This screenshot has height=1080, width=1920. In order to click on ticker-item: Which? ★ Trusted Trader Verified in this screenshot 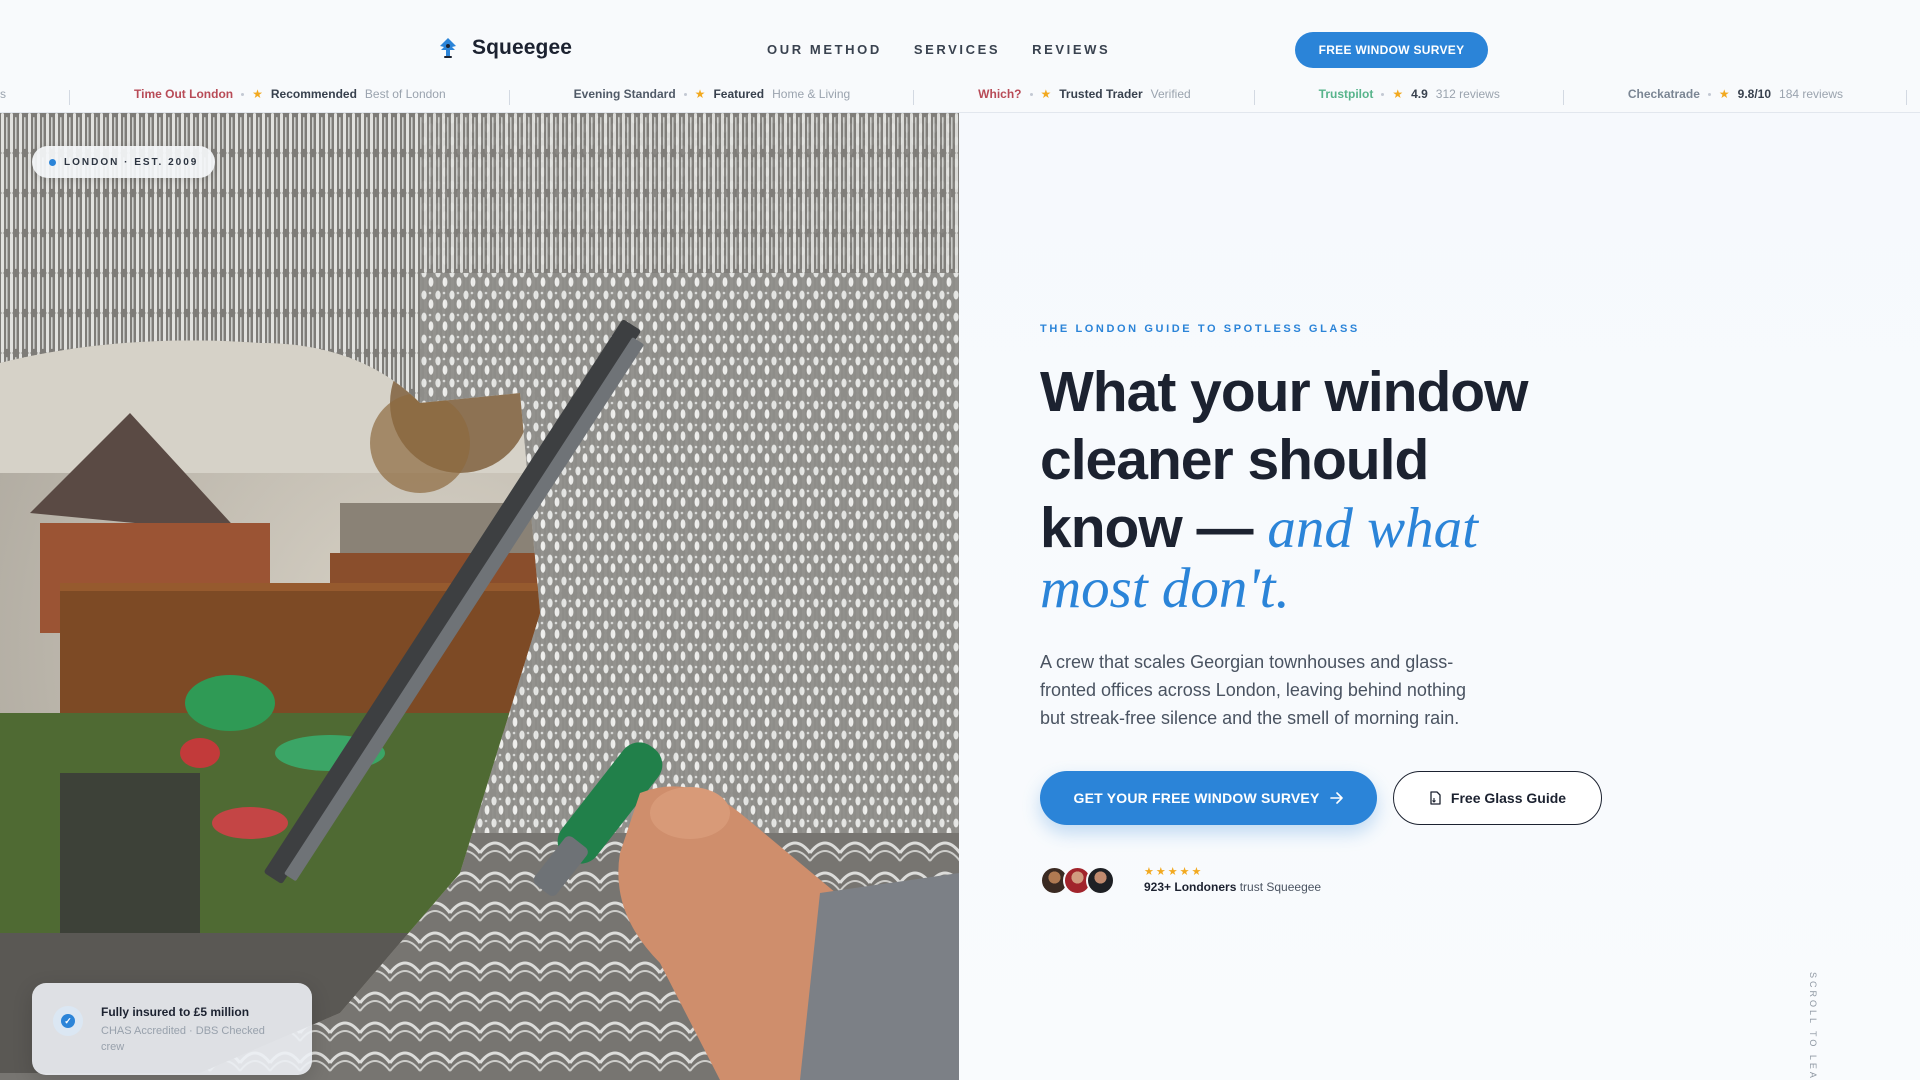, I will do `click(1084, 98)`.